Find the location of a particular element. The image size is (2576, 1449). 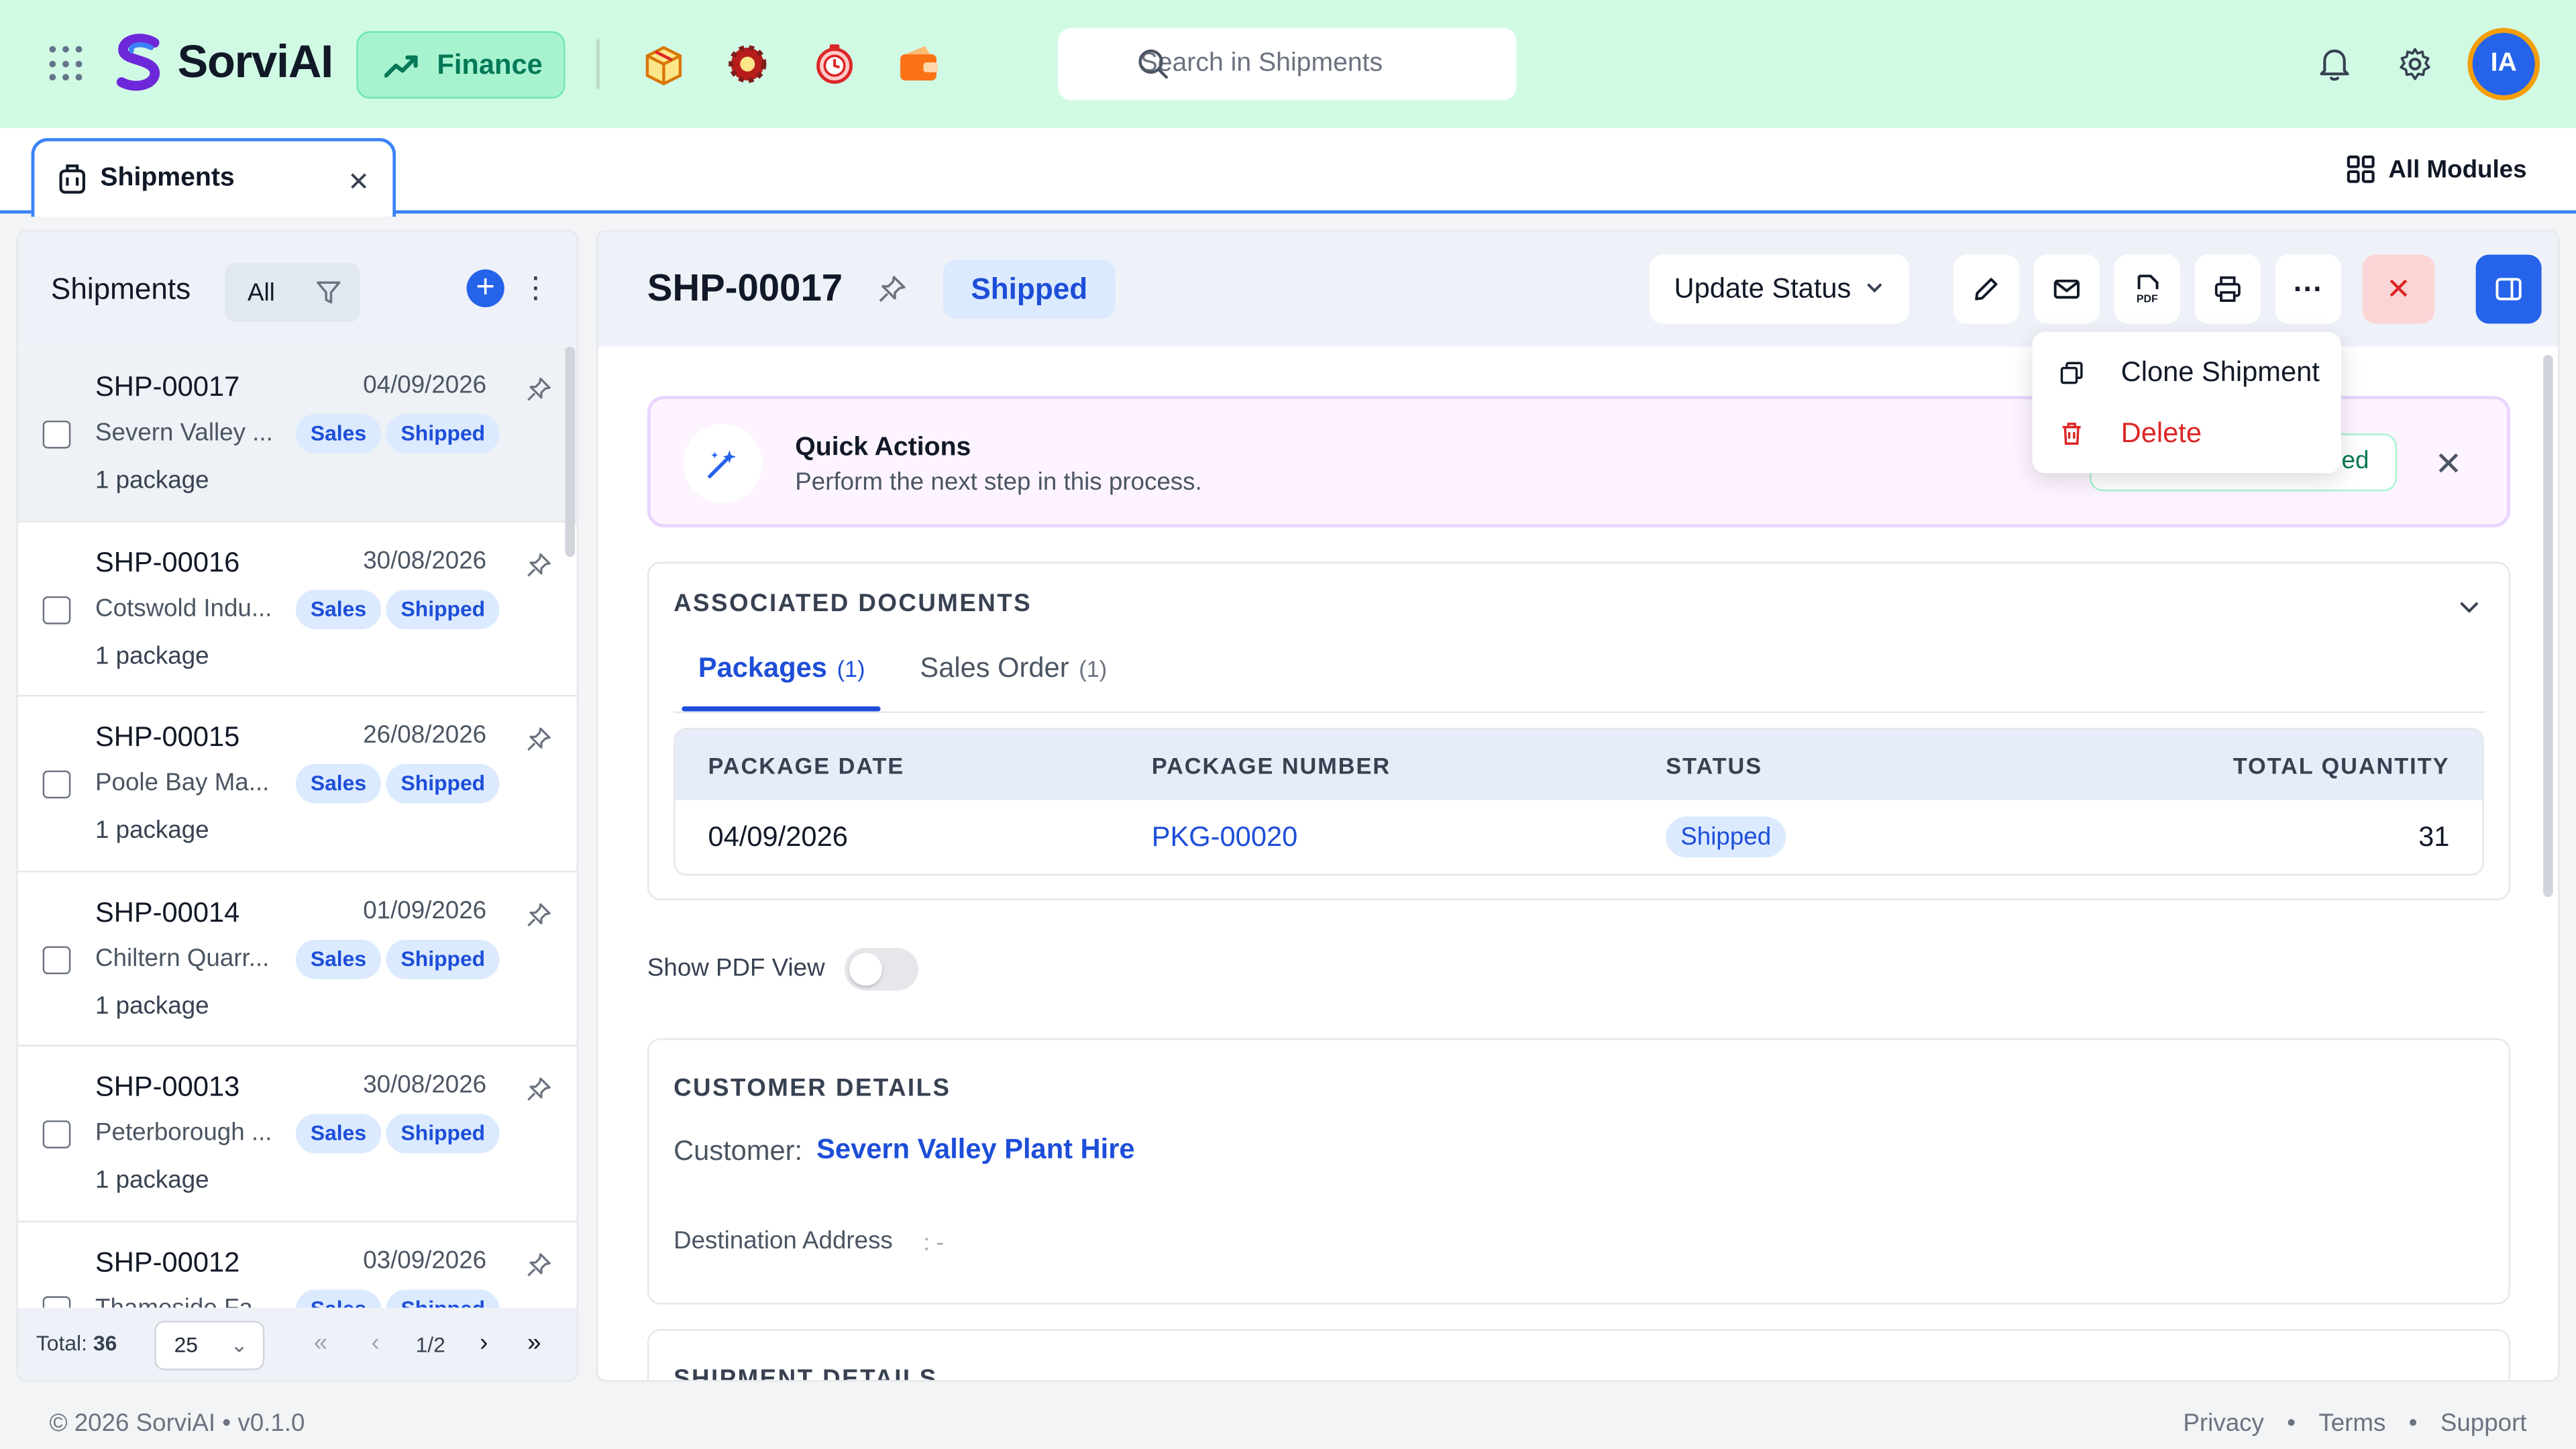

tab-shipments: Shipments ✕ is located at coordinates (213, 177).